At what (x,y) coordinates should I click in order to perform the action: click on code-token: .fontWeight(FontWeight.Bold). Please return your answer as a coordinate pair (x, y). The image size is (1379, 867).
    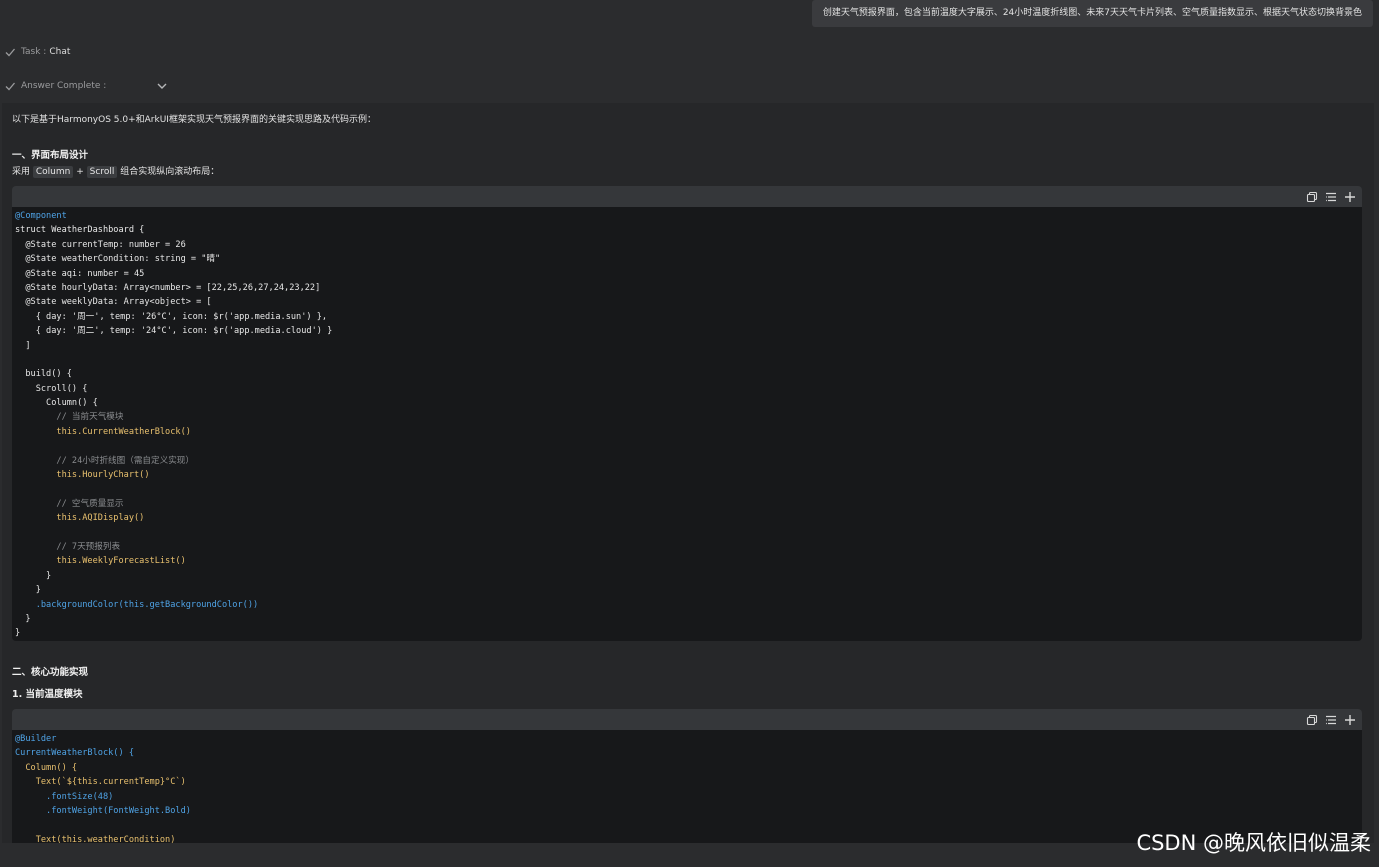
    Looking at the image, I should click on (103, 810).